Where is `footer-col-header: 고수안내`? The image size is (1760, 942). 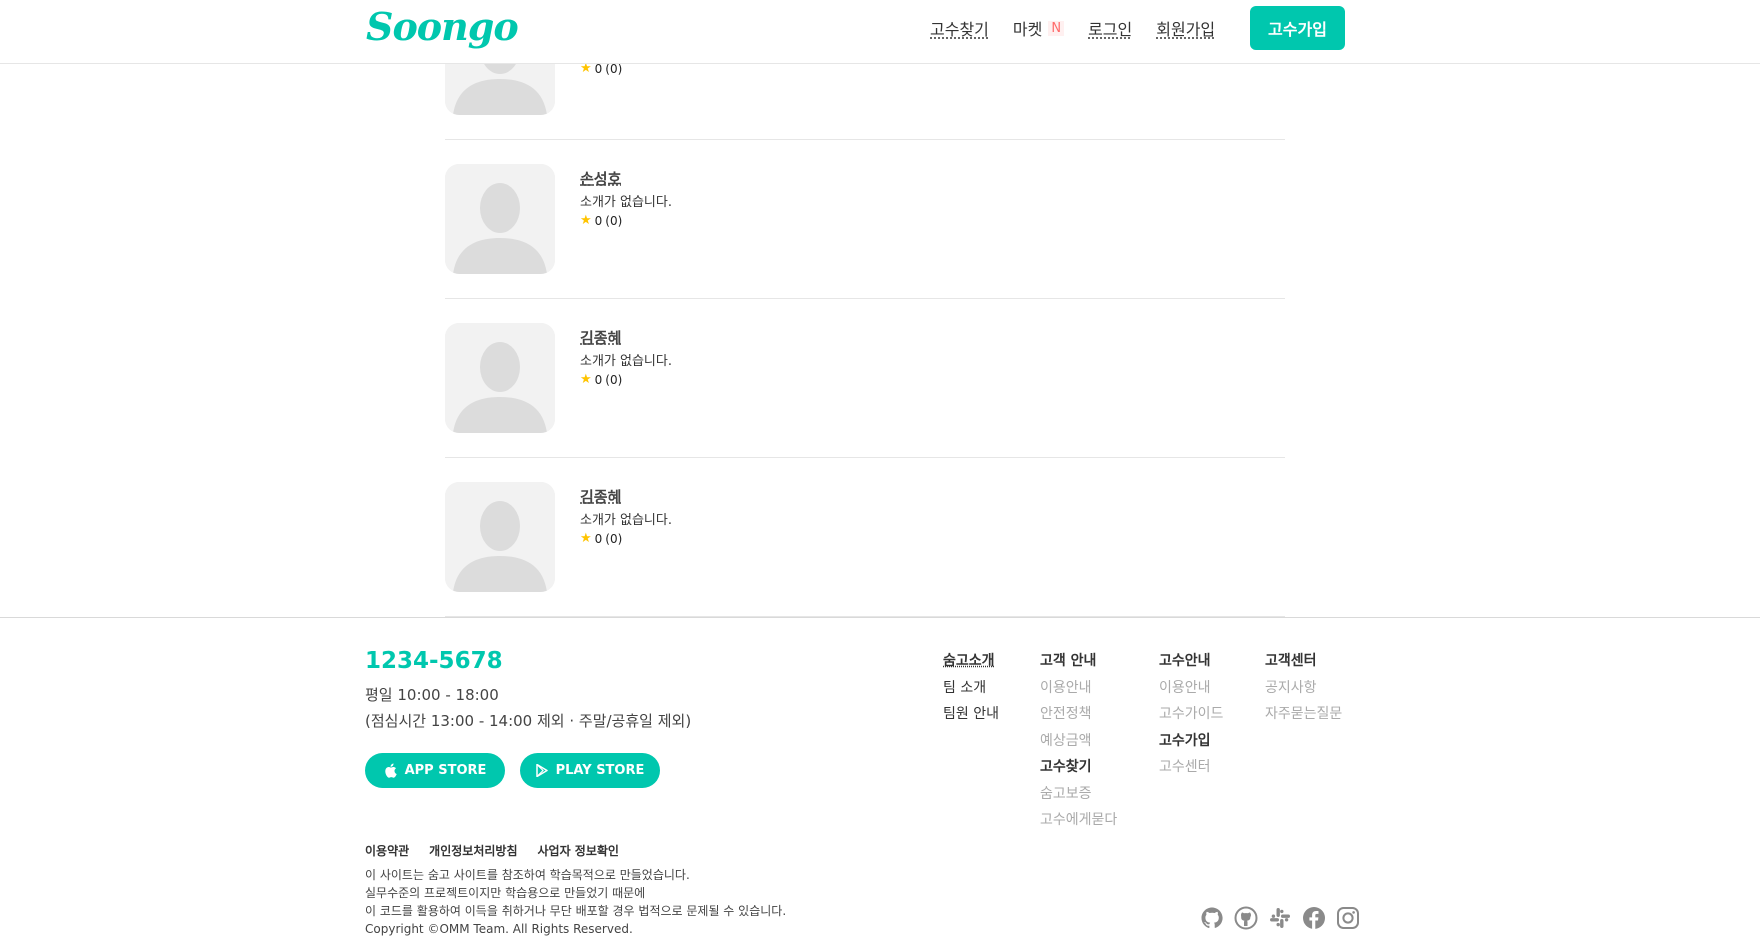
footer-col-header: 고수안내 is located at coordinates (1191, 661).